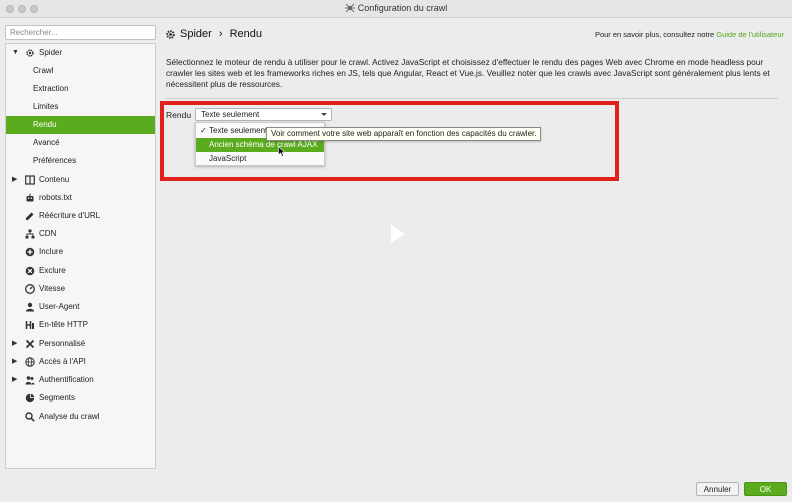 This screenshot has height=502, width=792. Describe the element at coordinates (80, 398) in the screenshot. I see `sidebar-item-segments: Segments` at that location.